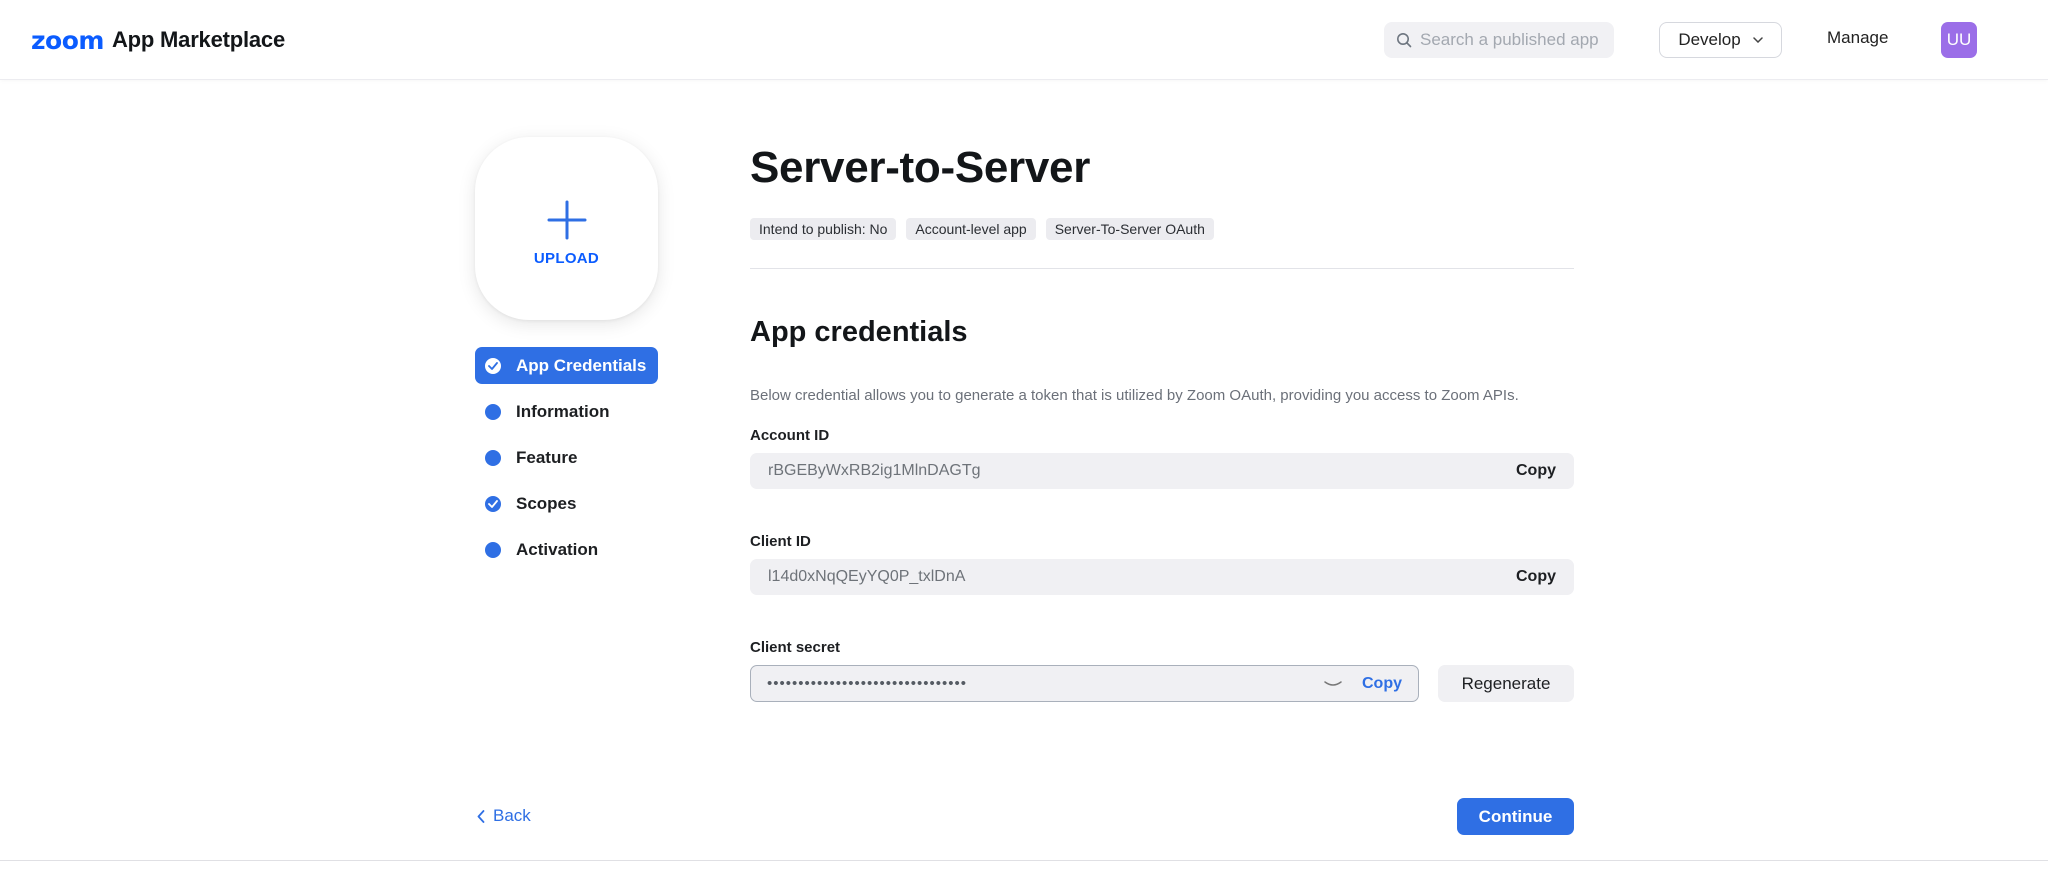 This screenshot has width=2048, height=876. What do you see at coordinates (780, 541) in the screenshot?
I see `client-id-label: Client ID` at bounding box center [780, 541].